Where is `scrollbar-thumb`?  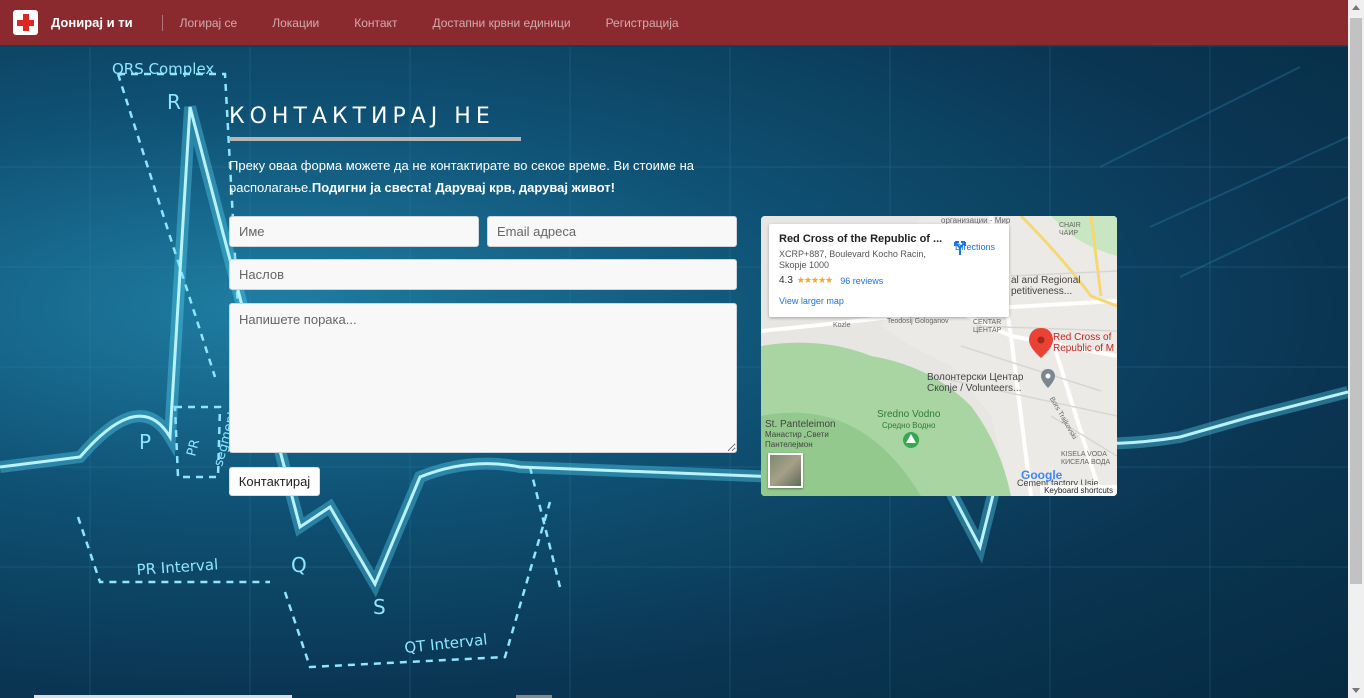 scrollbar-thumb is located at coordinates (1356, 301).